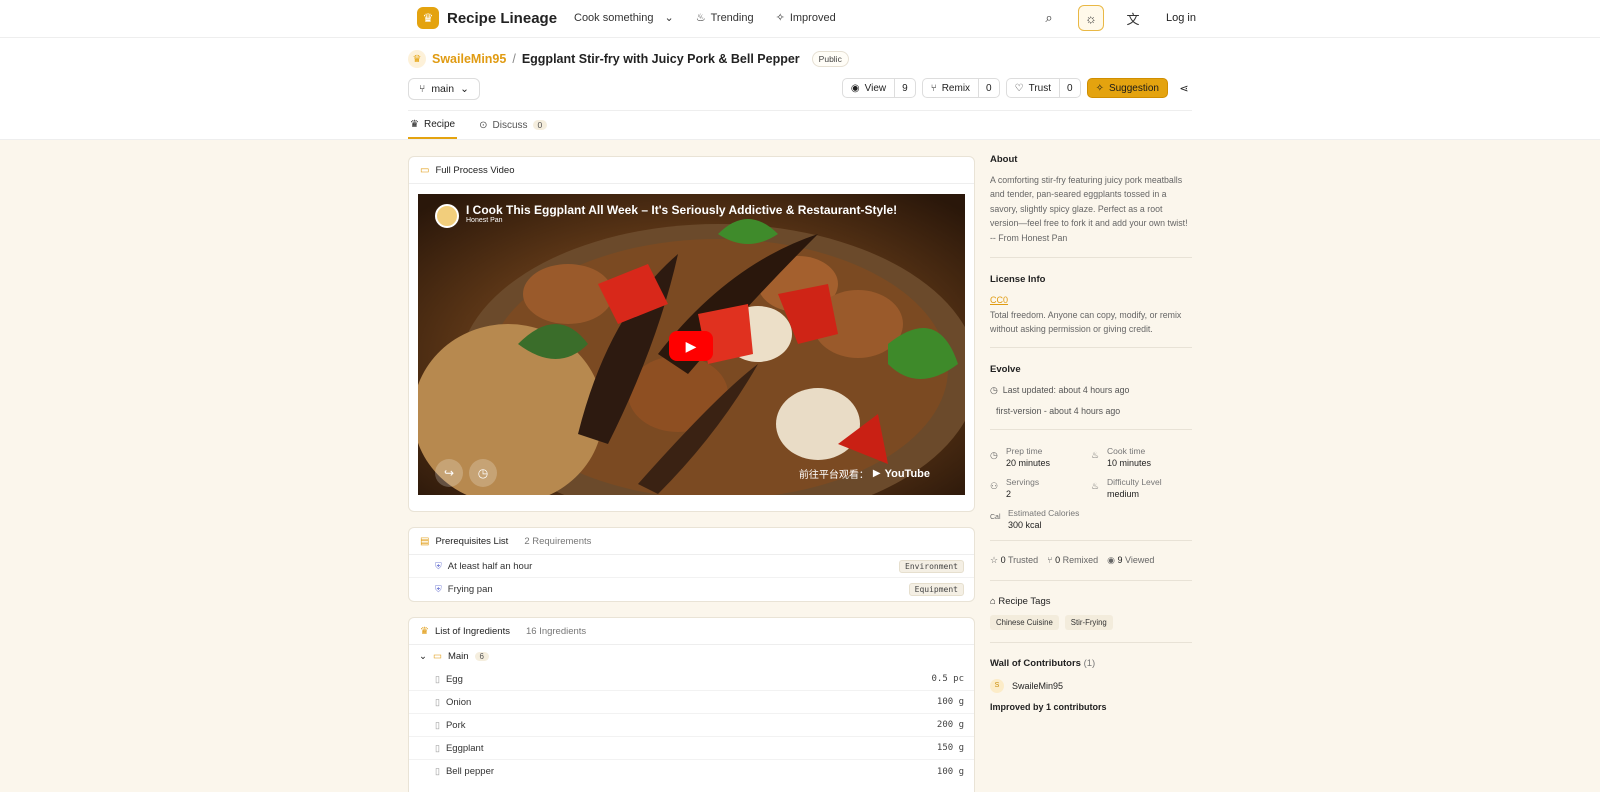 The height and width of the screenshot is (792, 1600). I want to click on license-link: CC0, so click(1091, 300).